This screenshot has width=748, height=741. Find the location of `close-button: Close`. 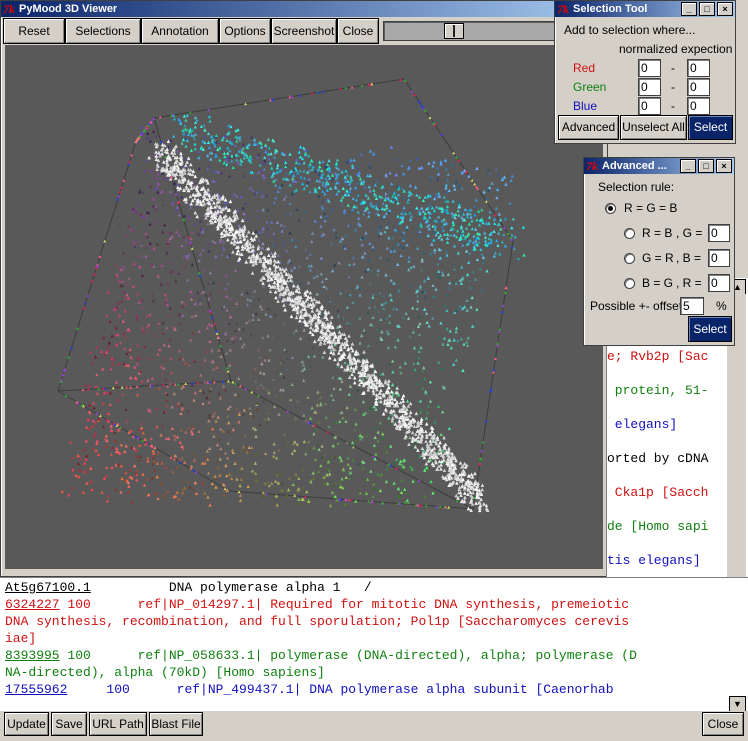

close-button: Close is located at coordinates (723, 724).